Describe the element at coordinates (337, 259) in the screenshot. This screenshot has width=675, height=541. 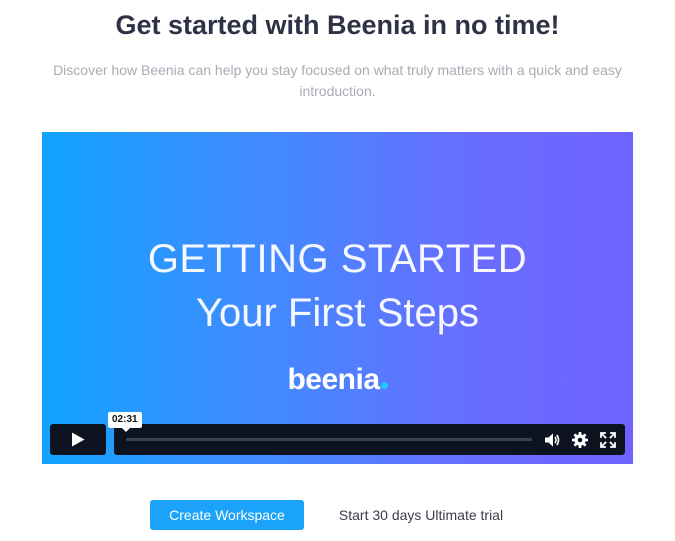
I see `video-headline: GETTING STARTED` at that location.